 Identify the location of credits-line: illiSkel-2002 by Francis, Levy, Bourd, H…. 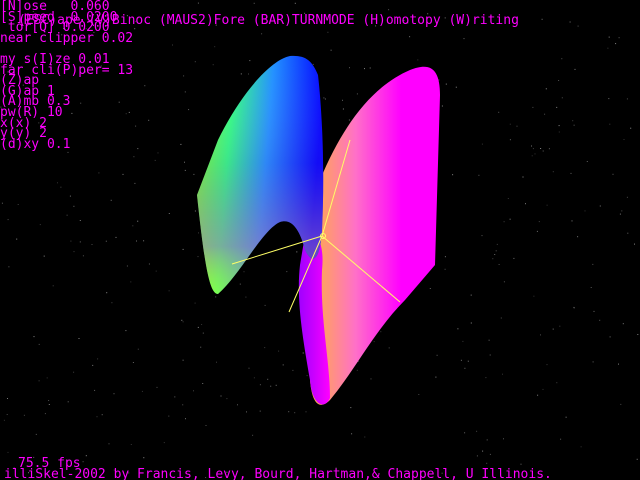
(278, 473).